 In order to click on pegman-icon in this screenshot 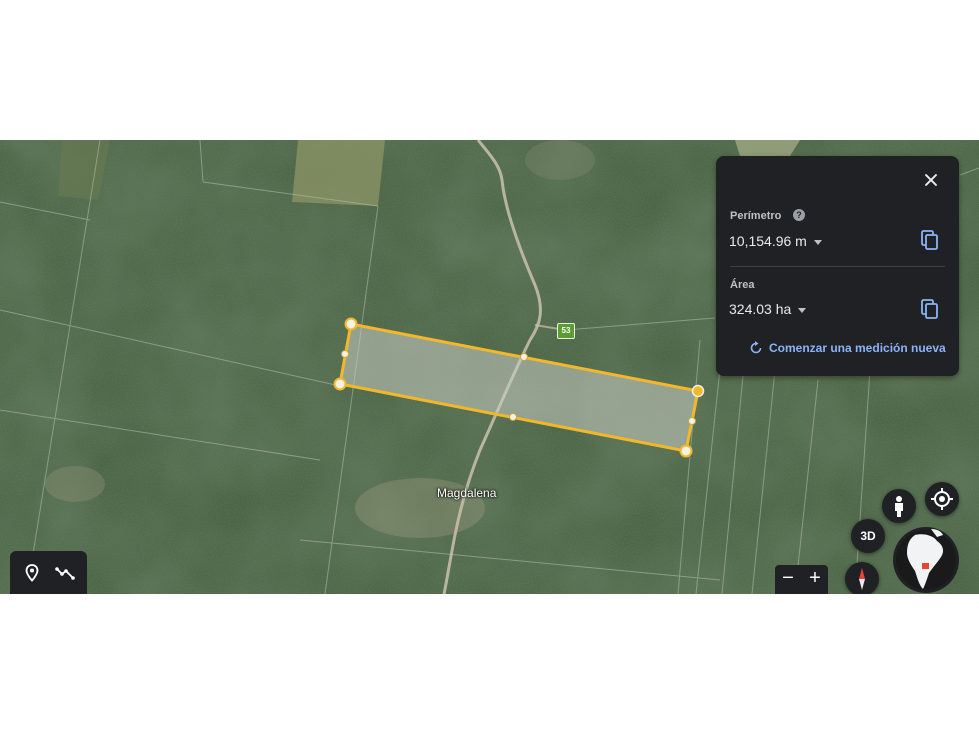, I will do `click(899, 506)`.